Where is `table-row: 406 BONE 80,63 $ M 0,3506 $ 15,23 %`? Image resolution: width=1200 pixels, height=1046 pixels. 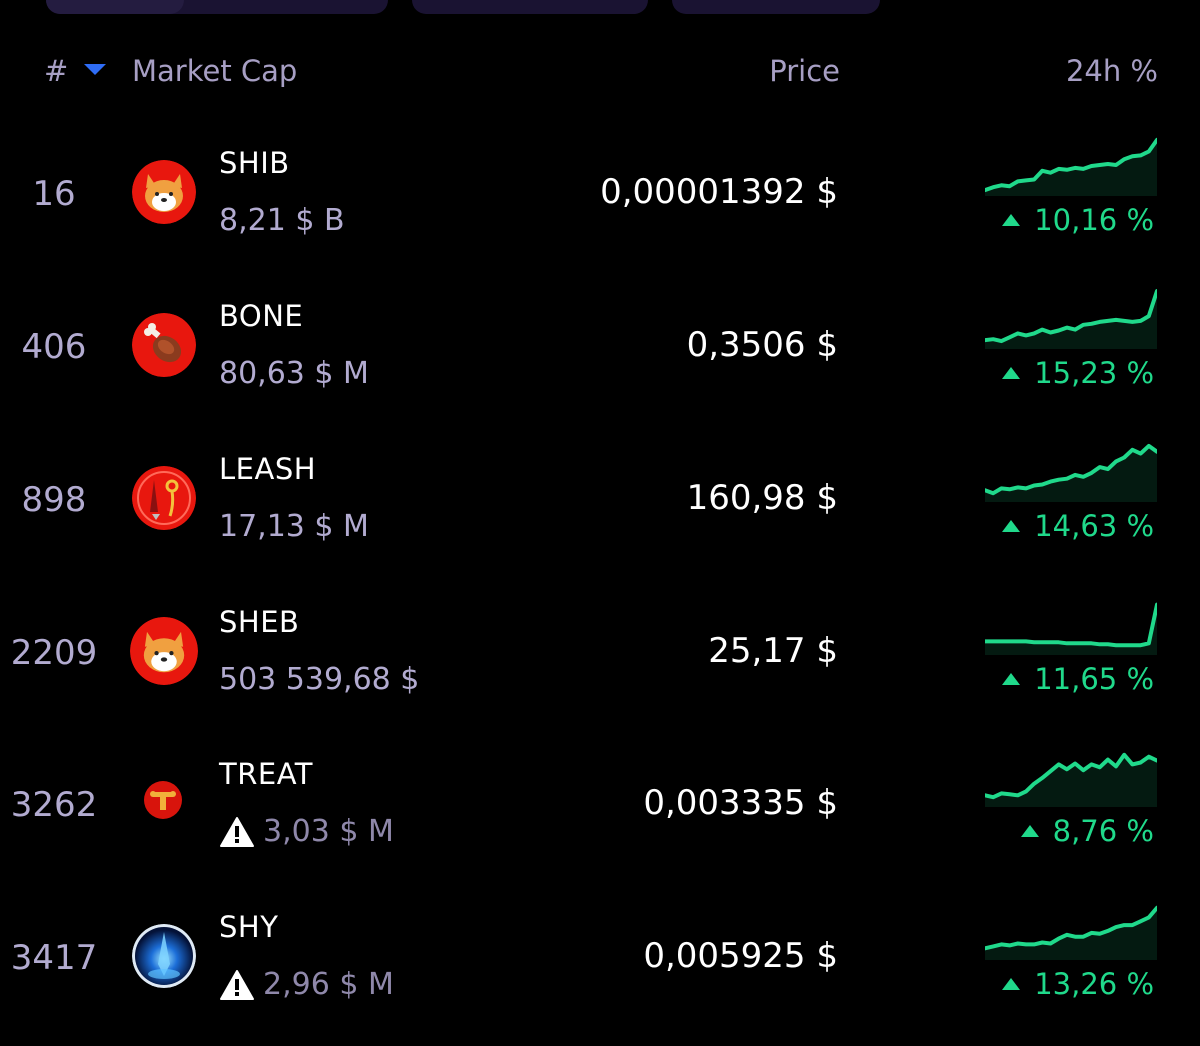 table-row: 406 BONE 80,63 $ M 0,3506 $ 15,23 % is located at coordinates (600, 359).